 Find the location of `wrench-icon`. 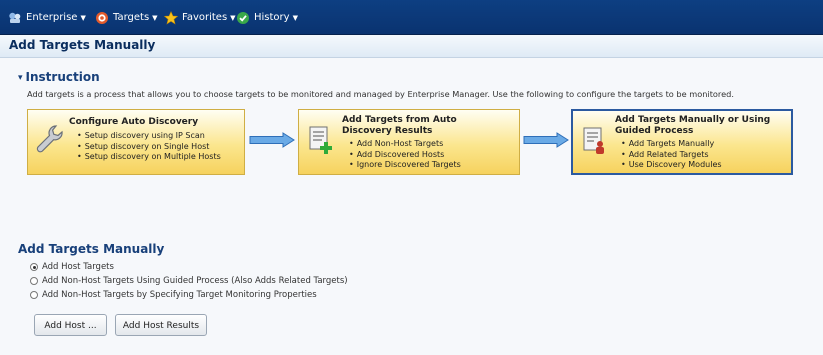

wrench-icon is located at coordinates (49, 139).